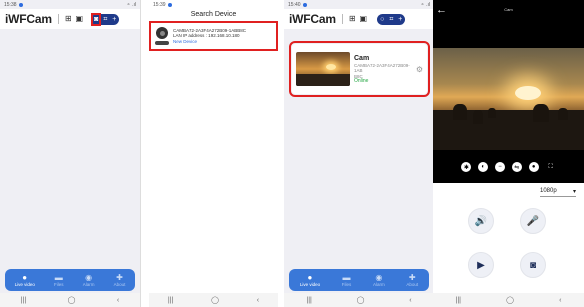  Describe the element at coordinates (70, 4) in the screenshot. I see `status-bar: 15:38 ⚬ .ıl` at that location.